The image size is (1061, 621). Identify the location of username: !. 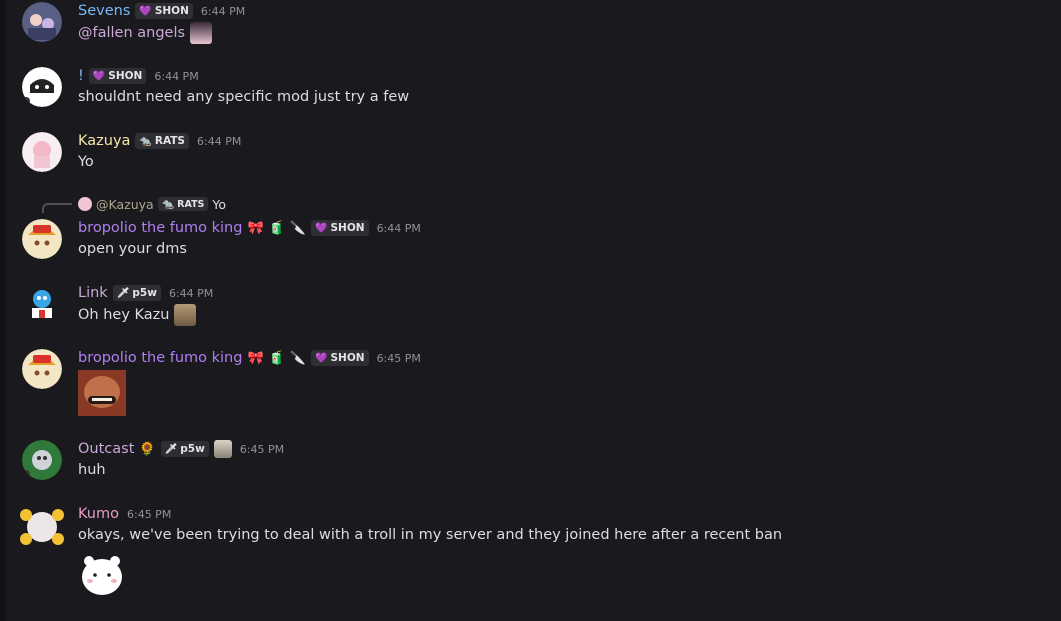
(81, 76).